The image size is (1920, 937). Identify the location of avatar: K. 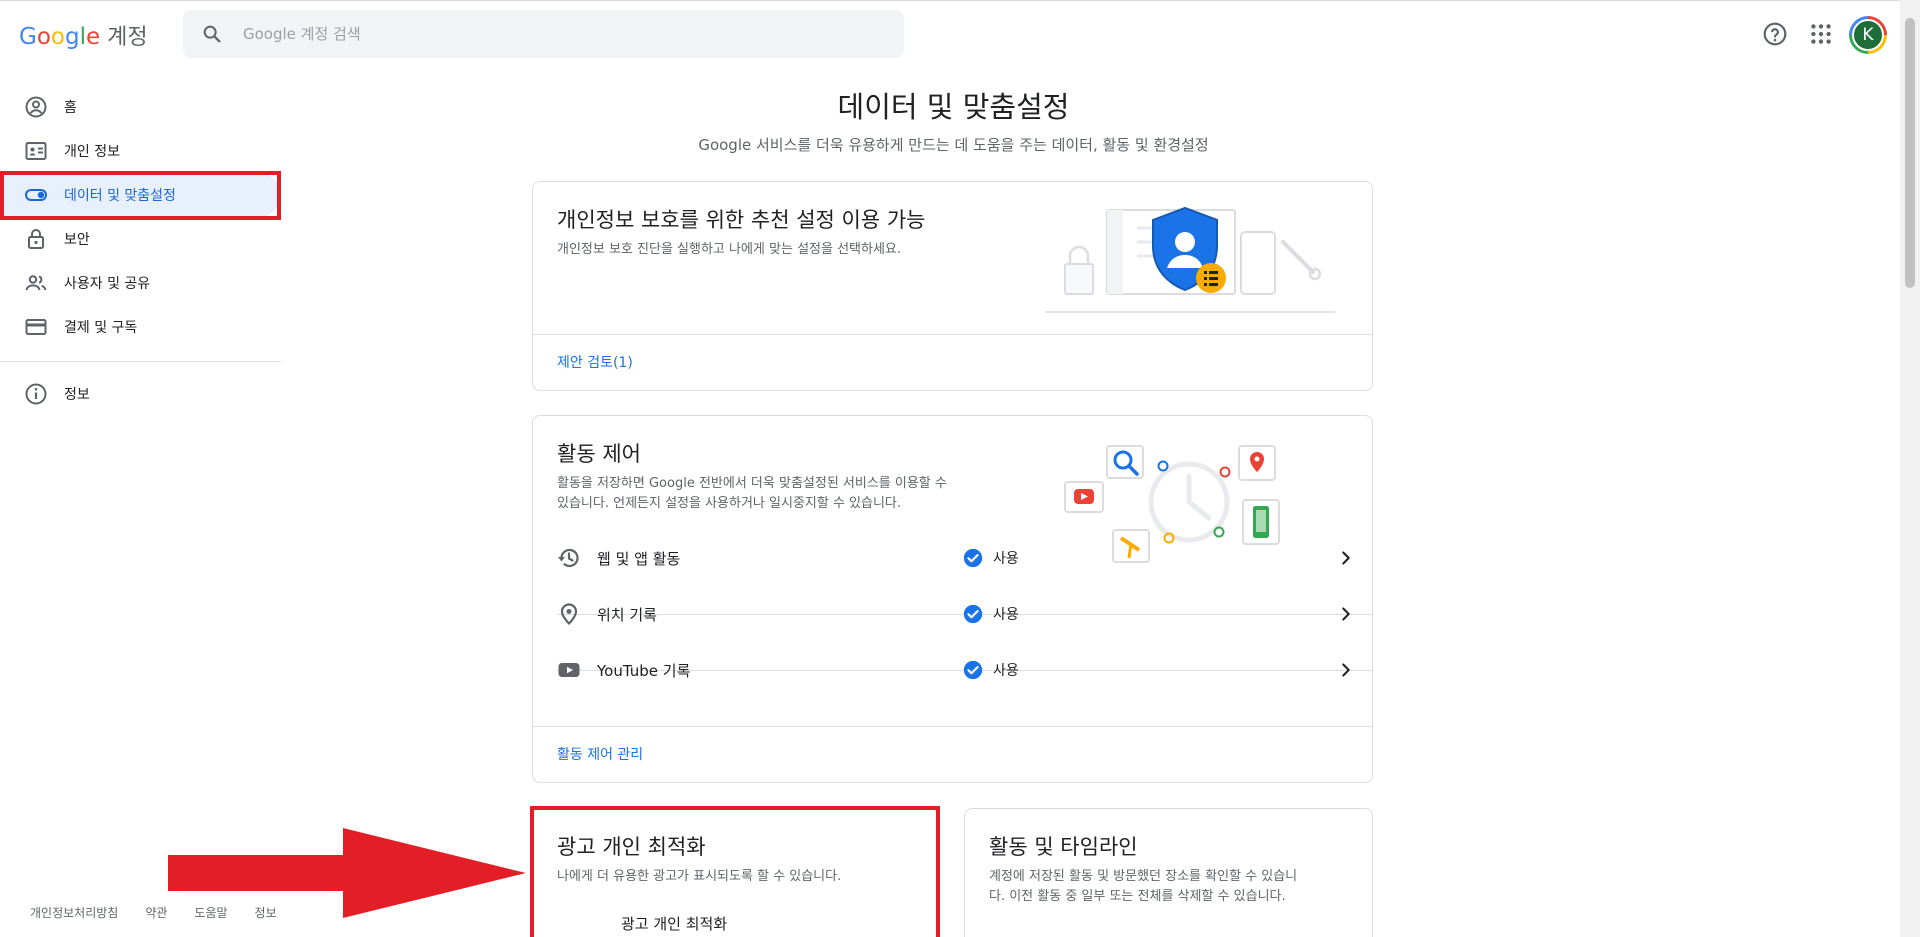
(1868, 35).